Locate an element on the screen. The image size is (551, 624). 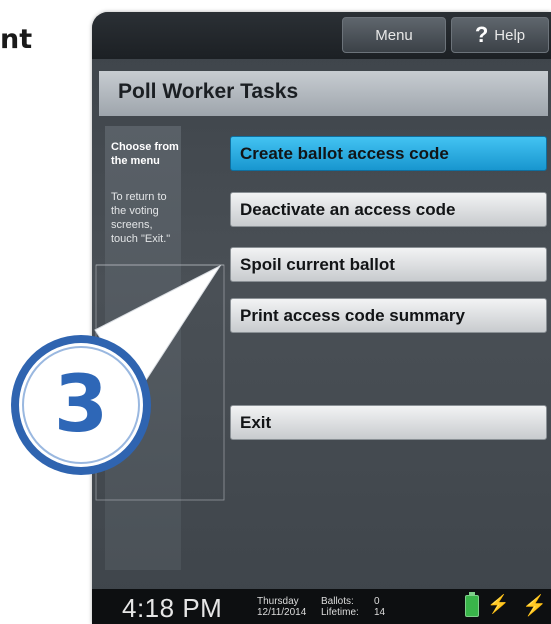
task-label: Exit is located at coordinates (256, 422).